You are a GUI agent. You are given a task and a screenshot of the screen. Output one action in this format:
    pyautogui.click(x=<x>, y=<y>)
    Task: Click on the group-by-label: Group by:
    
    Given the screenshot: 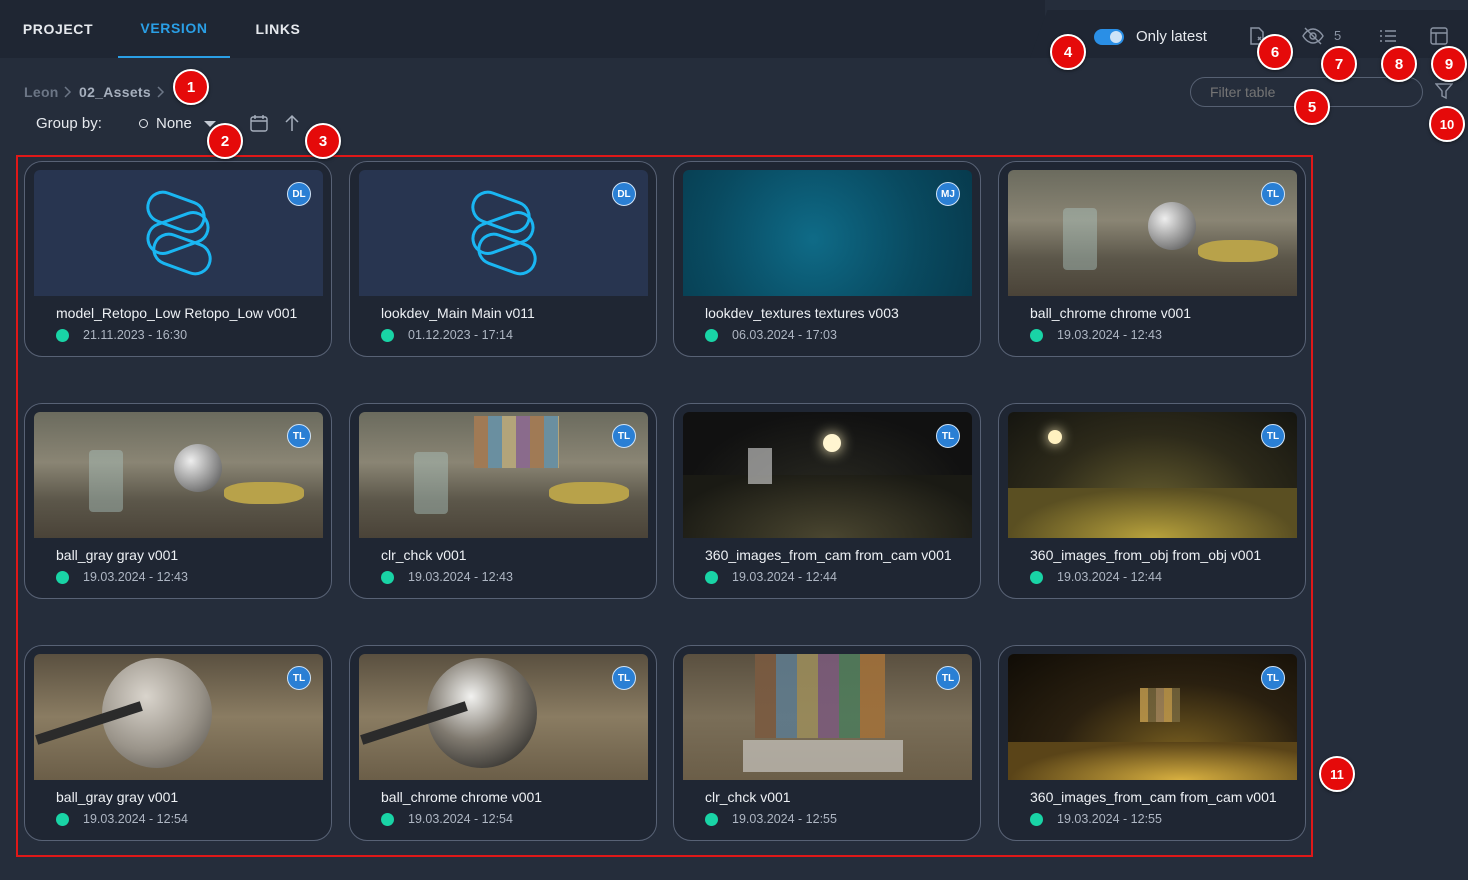 What is the action you would take?
    pyautogui.click(x=69, y=123)
    